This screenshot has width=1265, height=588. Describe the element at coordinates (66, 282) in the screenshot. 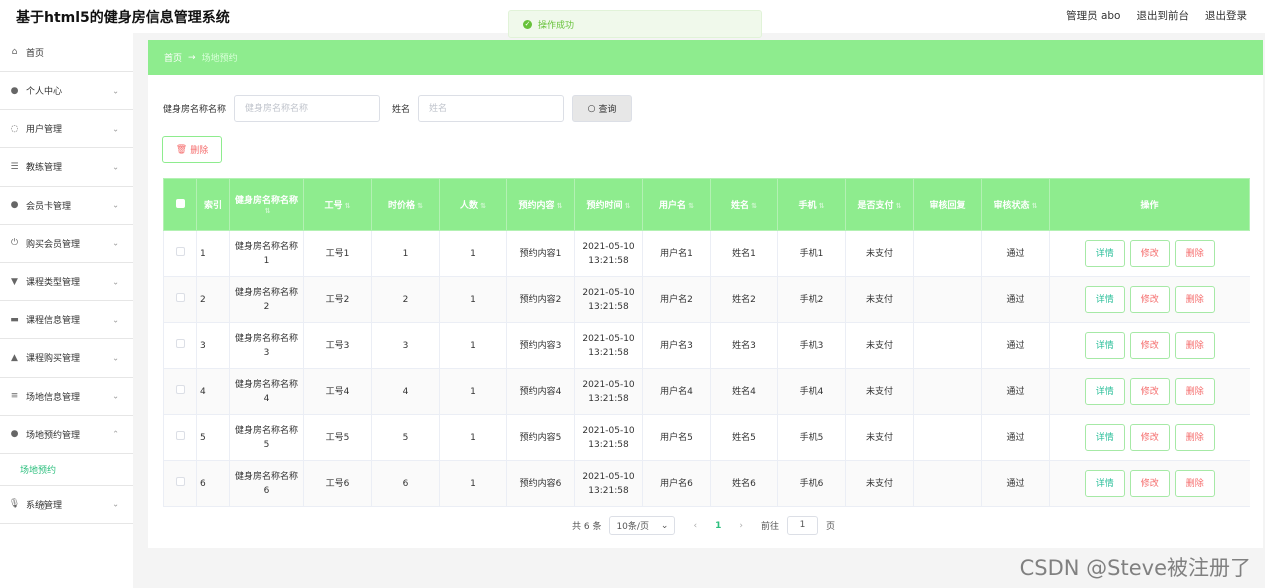

I see `sidebar-item: ▼ 课程类型管理 ⌄` at that location.